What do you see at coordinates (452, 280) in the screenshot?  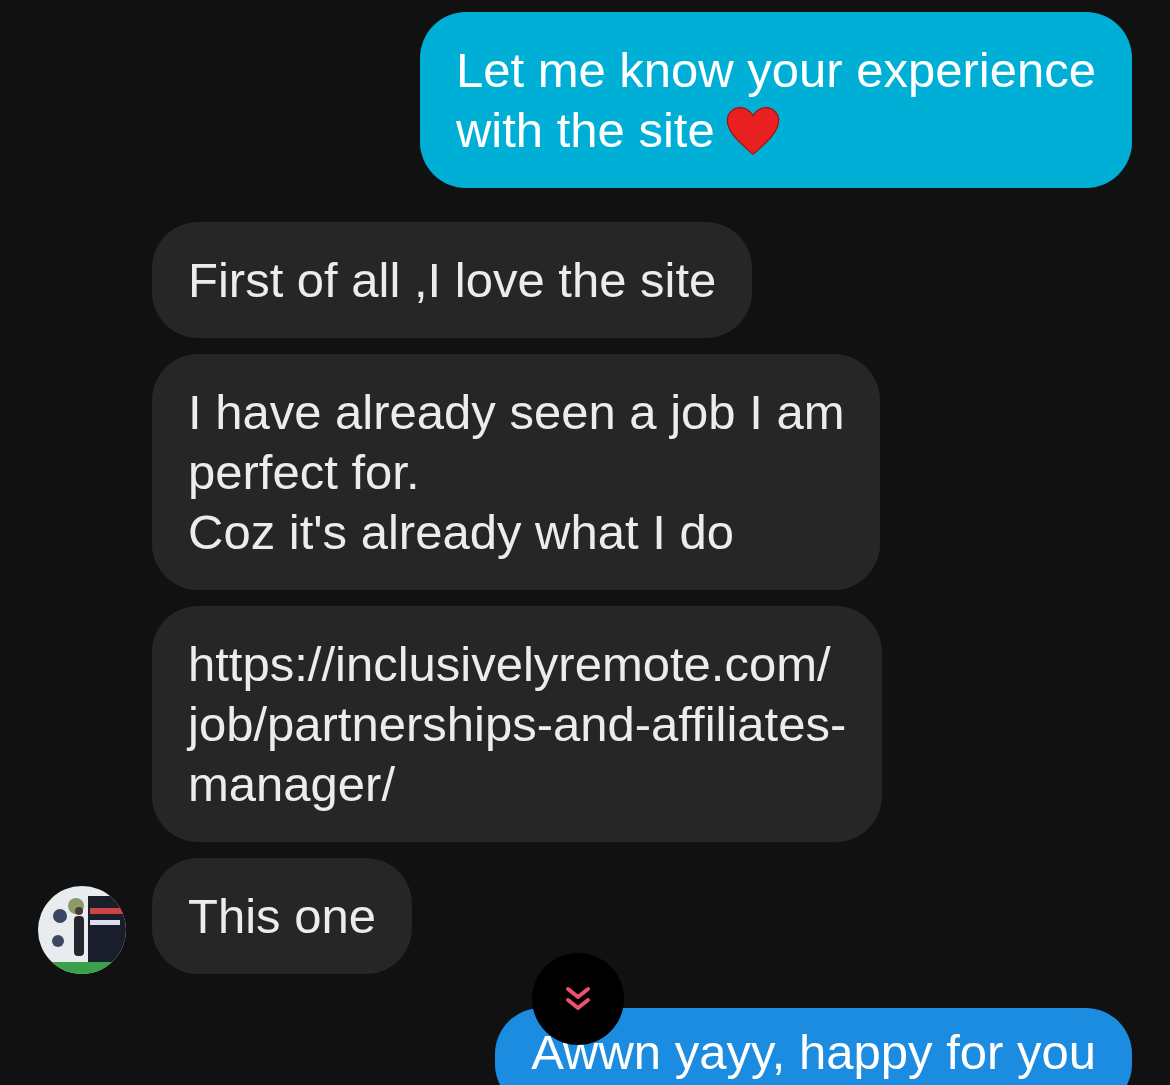 I see `message-bubble: First of all ,I love the site` at bounding box center [452, 280].